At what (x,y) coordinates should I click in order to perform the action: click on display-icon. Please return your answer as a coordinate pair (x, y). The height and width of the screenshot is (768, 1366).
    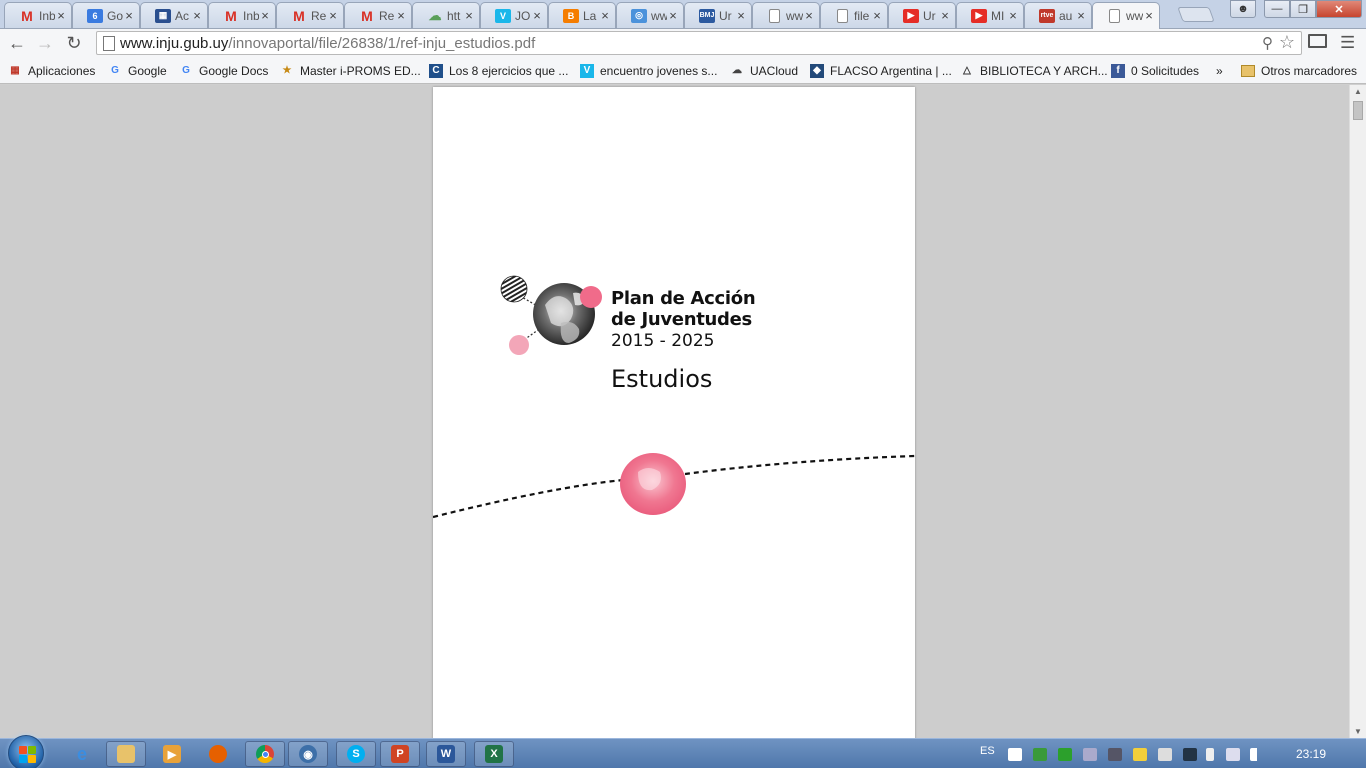
    Looking at the image, I should click on (1115, 754).